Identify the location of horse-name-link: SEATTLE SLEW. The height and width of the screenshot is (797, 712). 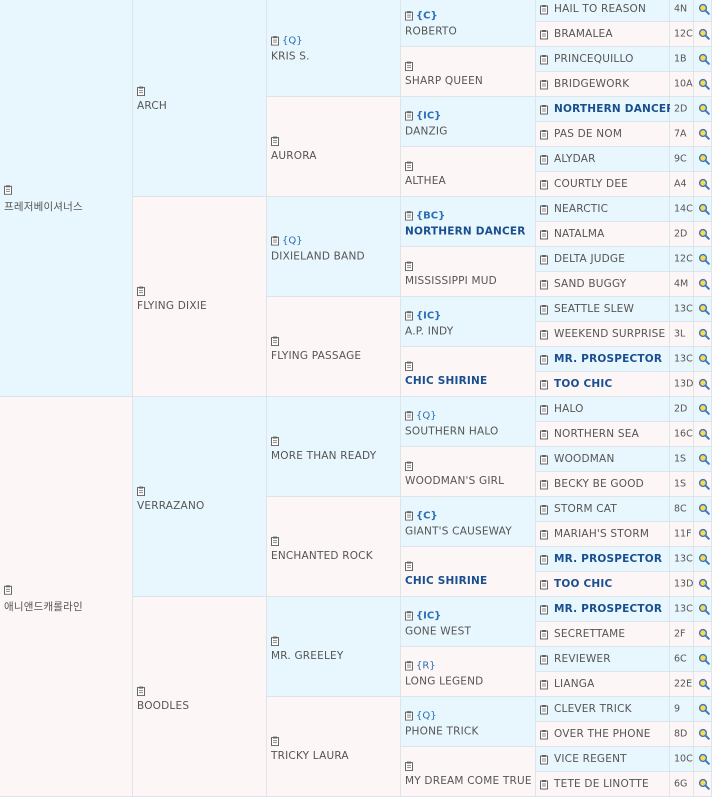
(594, 309).